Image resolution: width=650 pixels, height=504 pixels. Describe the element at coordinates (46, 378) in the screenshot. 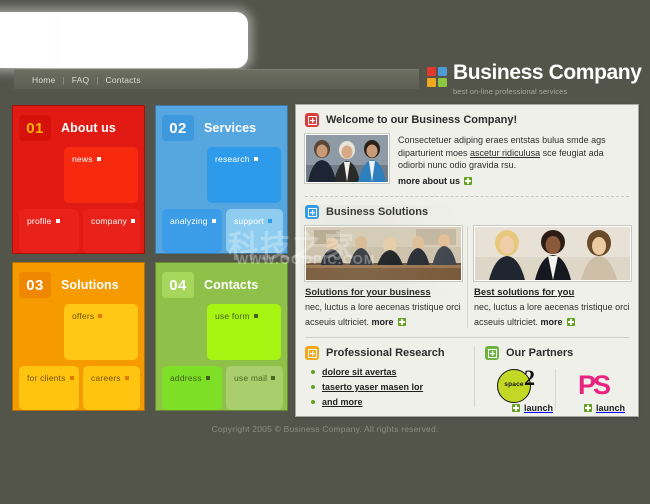

I see `tile-subitem-label: for clients` at that location.